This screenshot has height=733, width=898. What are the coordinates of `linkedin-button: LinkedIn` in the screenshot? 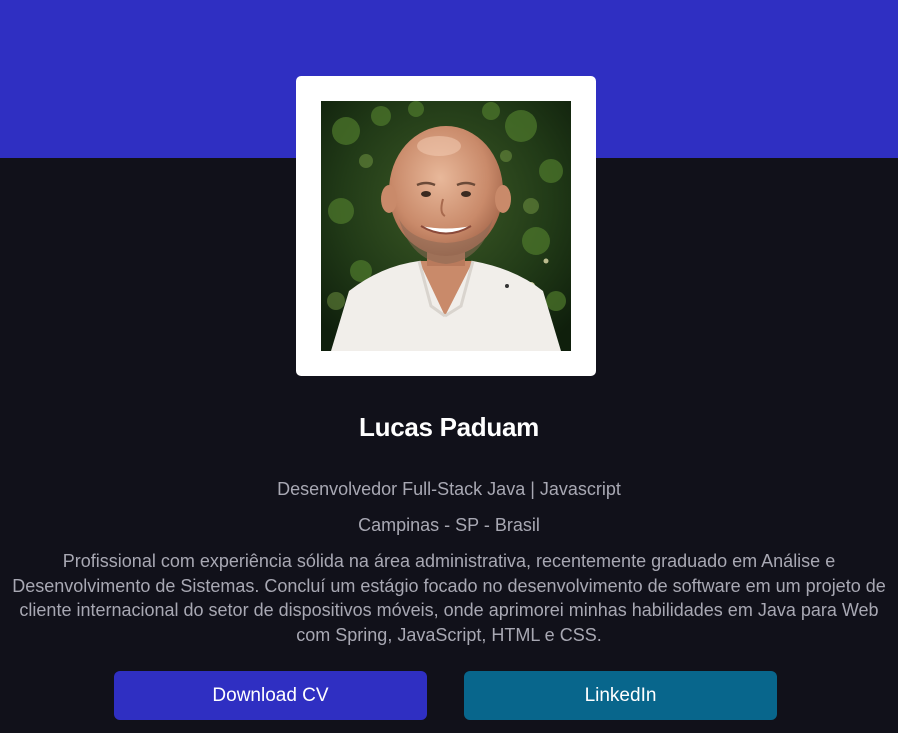 It's located at (620, 695).